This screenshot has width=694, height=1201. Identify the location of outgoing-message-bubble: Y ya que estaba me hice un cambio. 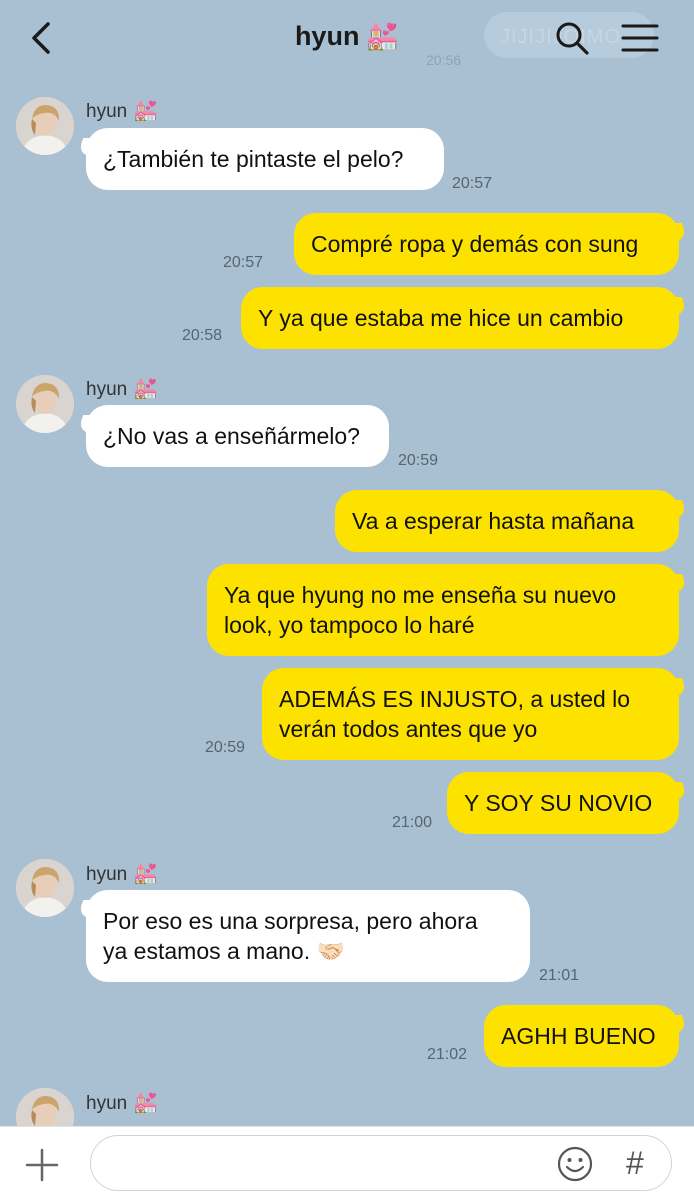
(460, 318).